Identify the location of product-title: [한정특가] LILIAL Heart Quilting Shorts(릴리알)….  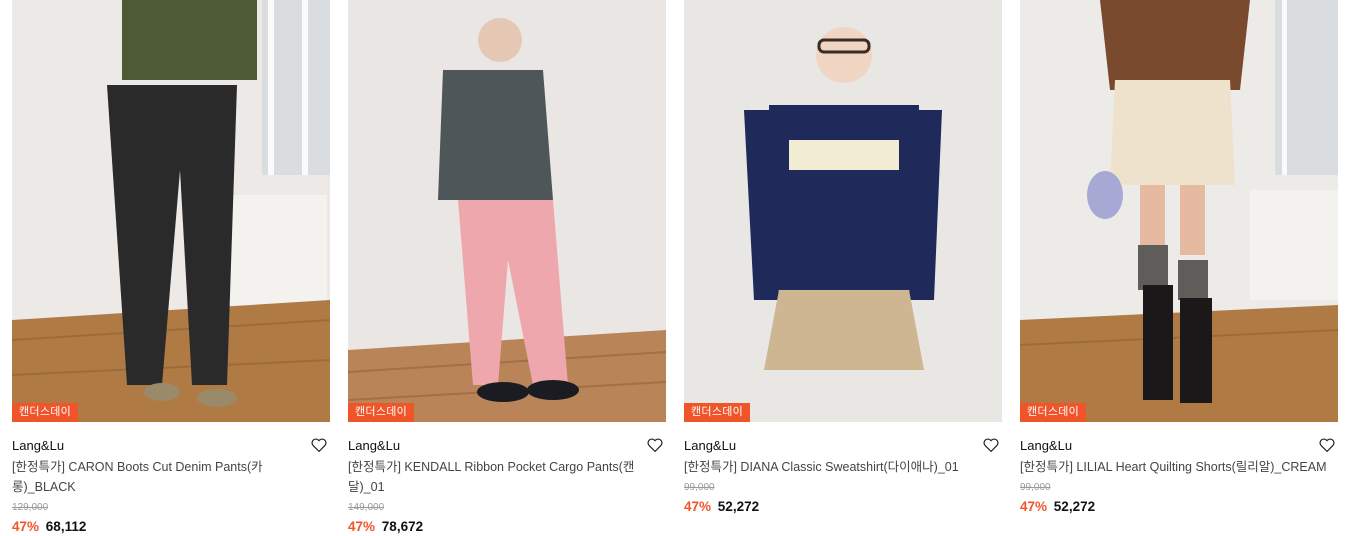
(1179, 467).